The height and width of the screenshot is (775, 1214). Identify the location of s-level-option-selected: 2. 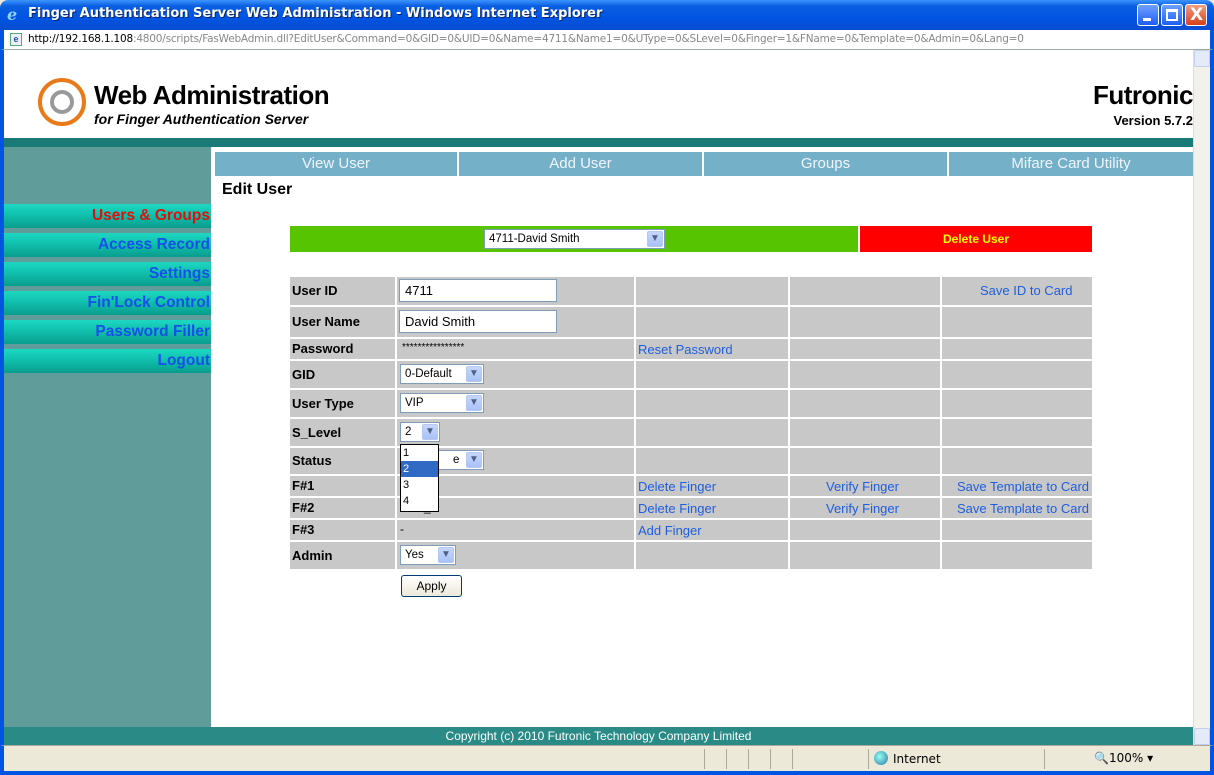
(419, 469).